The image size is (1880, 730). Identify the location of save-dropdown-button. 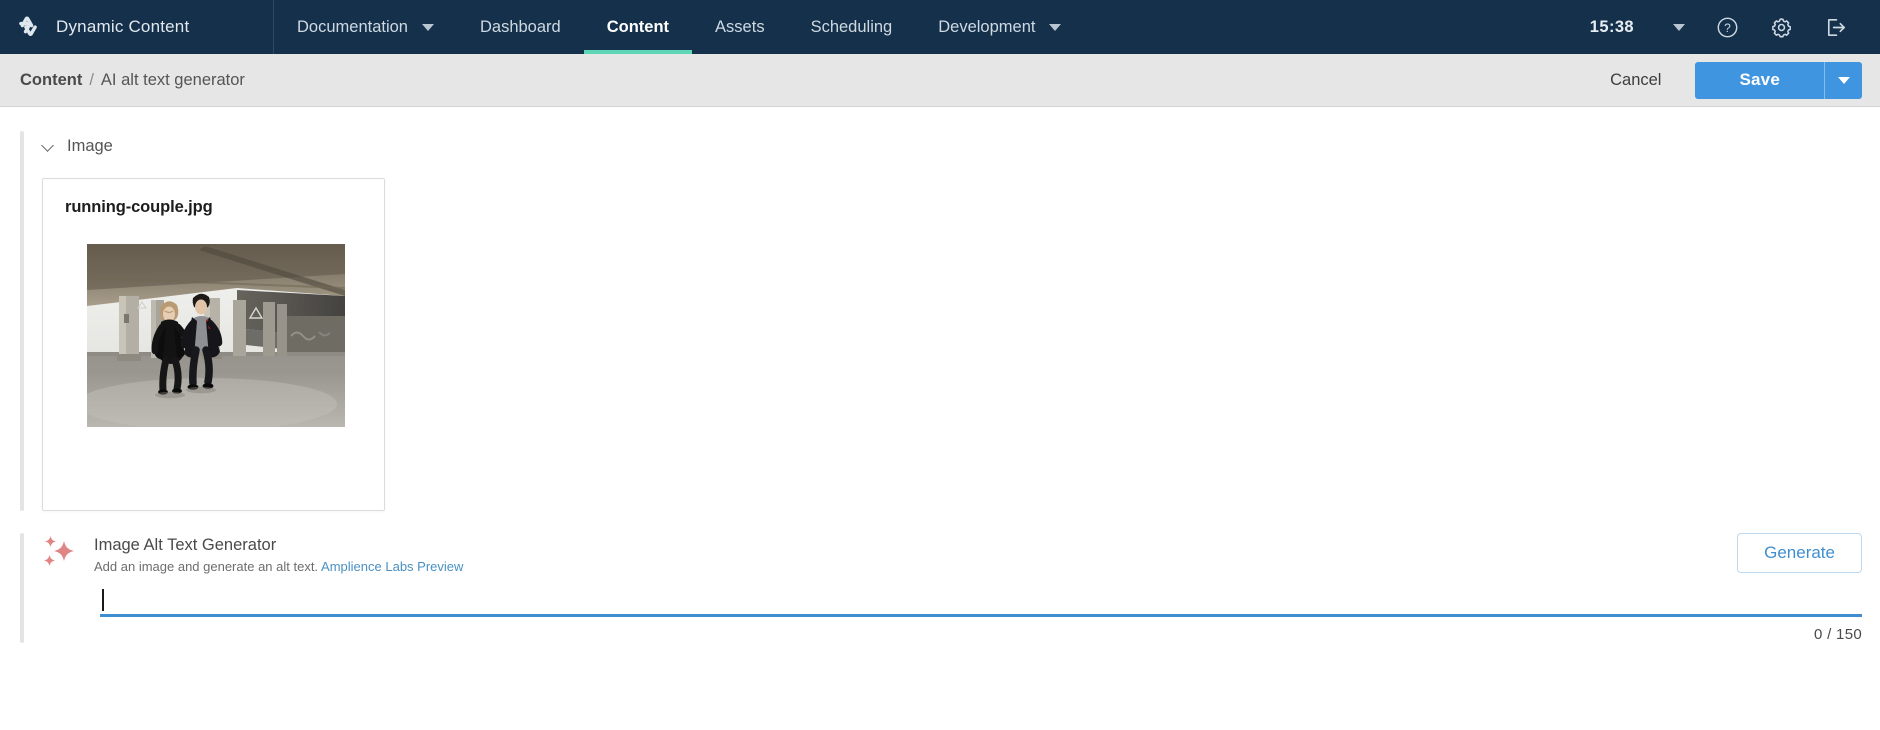
(1843, 80).